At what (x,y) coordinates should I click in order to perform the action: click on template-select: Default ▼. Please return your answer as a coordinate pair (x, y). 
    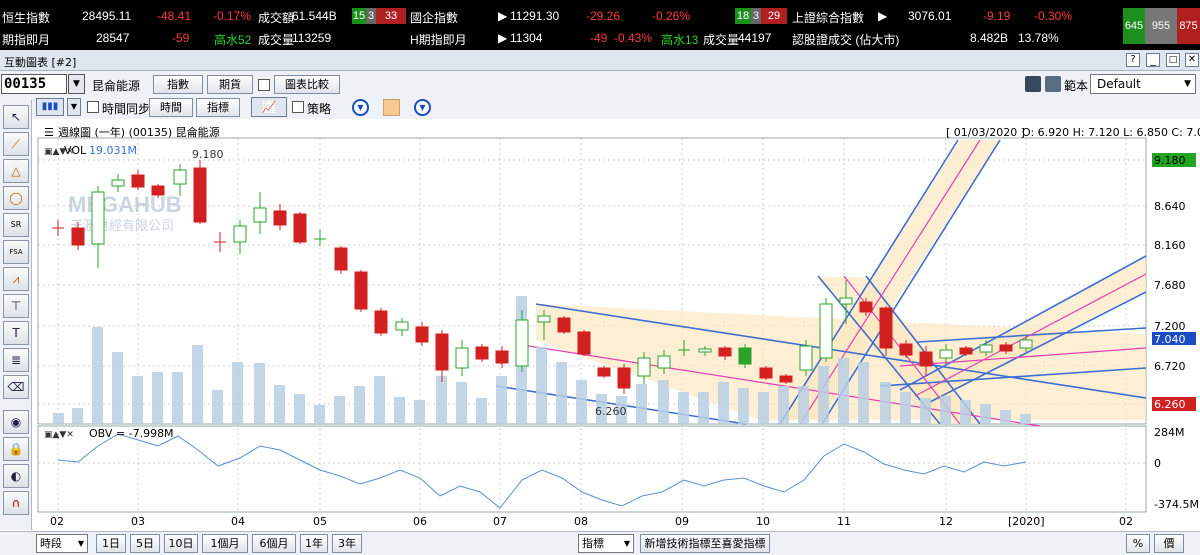
    Looking at the image, I should click on (1143, 84).